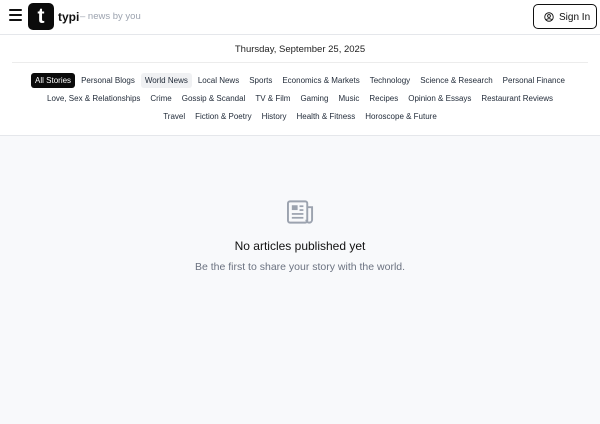 This screenshot has width=600, height=424. What do you see at coordinates (383, 98) in the screenshot?
I see `category-tab-recipes: Recipes` at bounding box center [383, 98].